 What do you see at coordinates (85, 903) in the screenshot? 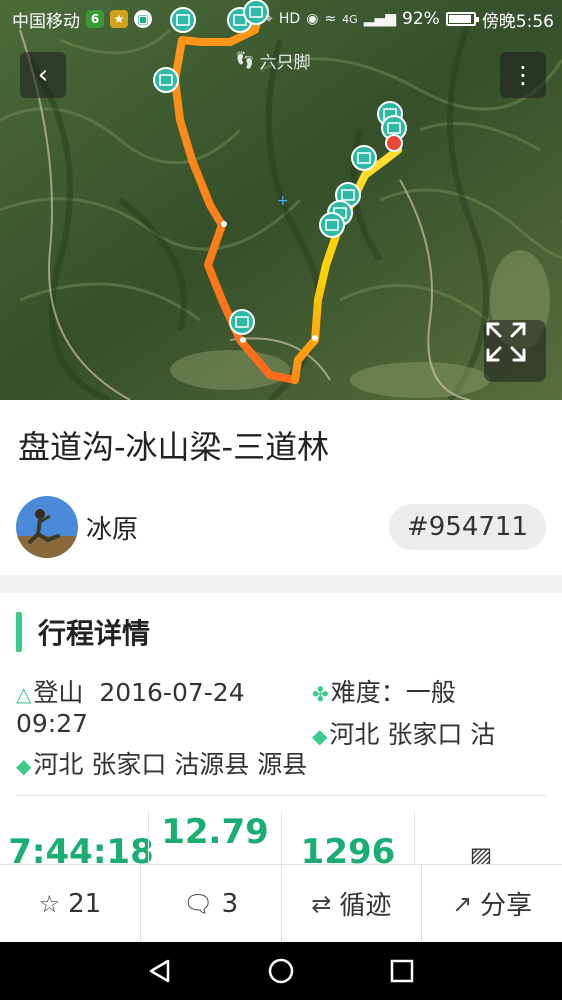
I see `favorite-count: 21` at bounding box center [85, 903].